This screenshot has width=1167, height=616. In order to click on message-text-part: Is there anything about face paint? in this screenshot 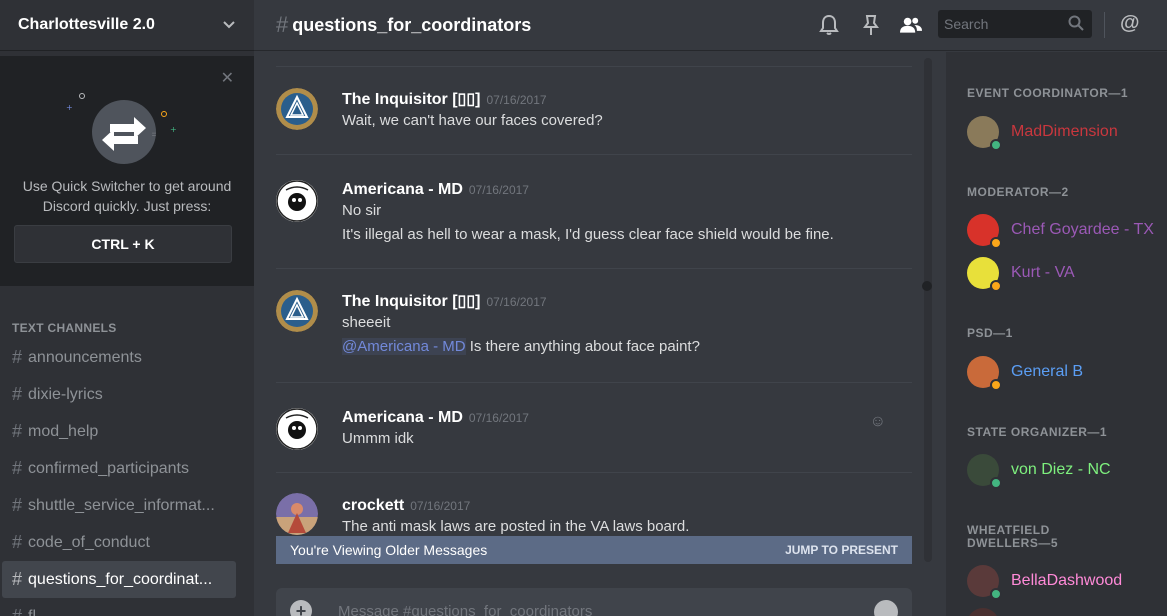, I will do `click(582, 346)`.